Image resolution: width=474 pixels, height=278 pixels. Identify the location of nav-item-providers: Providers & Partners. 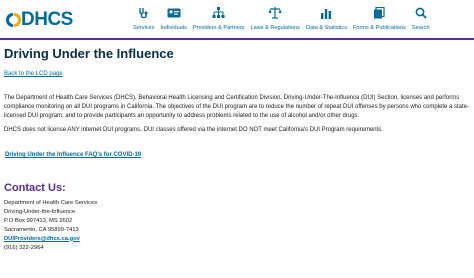
(219, 17).